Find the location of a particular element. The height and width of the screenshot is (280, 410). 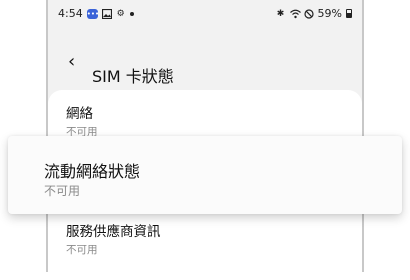

status-left: 4:54 ••• ⚙ is located at coordinates (96, 13).